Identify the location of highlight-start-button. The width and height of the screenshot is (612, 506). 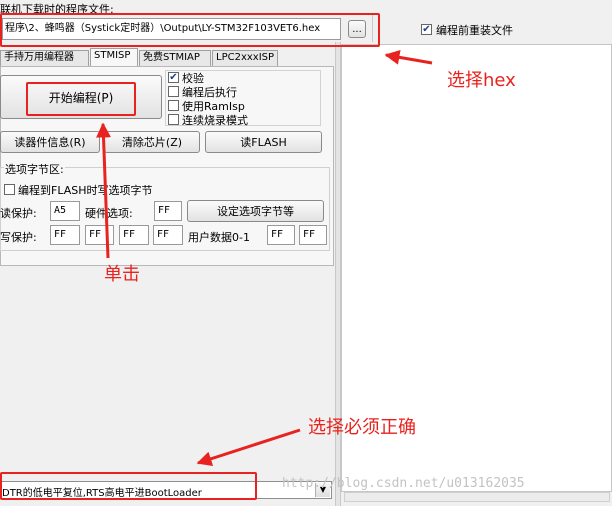
(81, 99).